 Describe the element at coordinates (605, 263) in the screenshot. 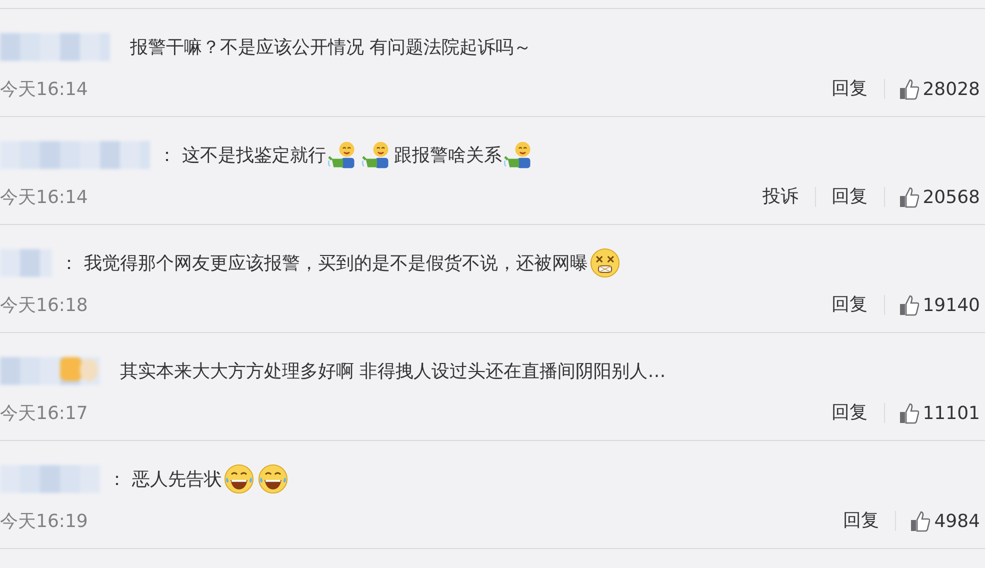

I see `dizzy-face-icon` at that location.